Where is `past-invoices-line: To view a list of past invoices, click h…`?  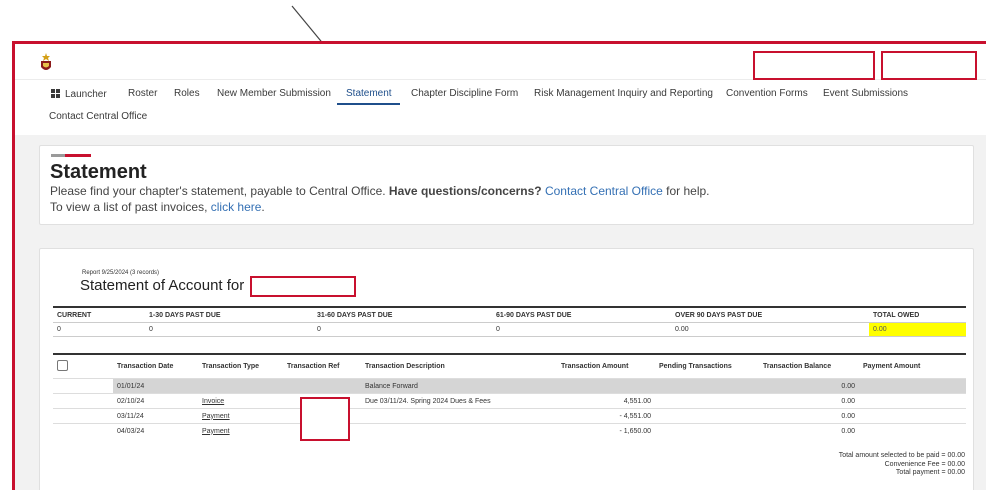
past-invoices-line: To view a list of past invoices, click h… is located at coordinates (157, 207).